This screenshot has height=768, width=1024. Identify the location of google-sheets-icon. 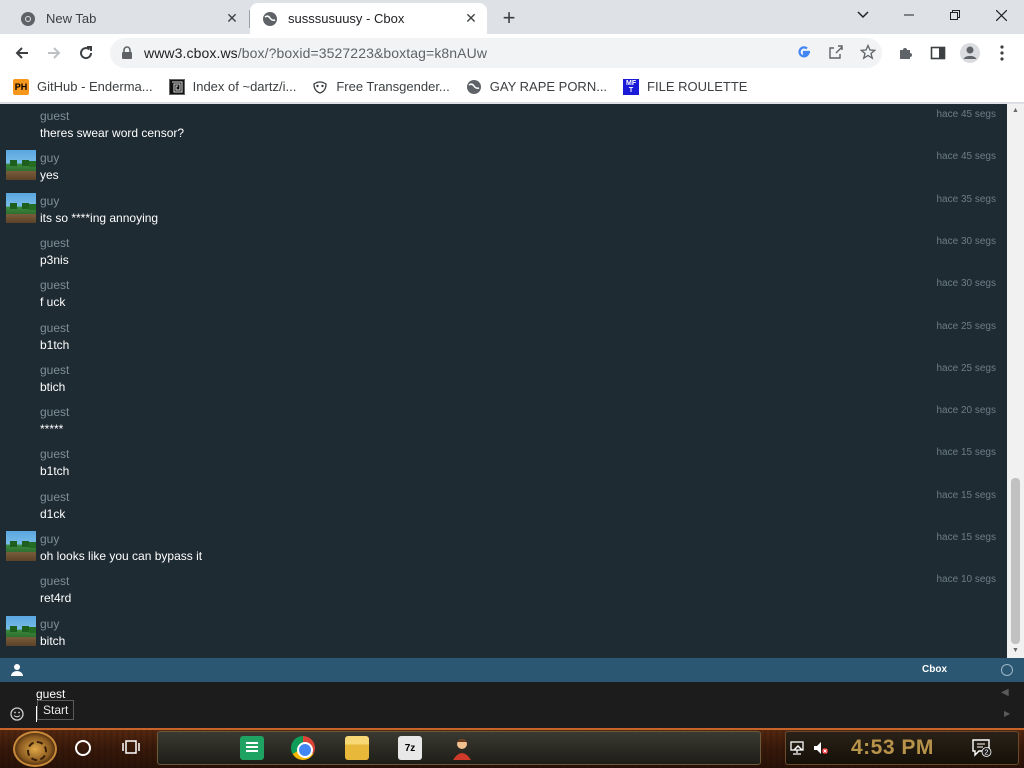
(252, 748).